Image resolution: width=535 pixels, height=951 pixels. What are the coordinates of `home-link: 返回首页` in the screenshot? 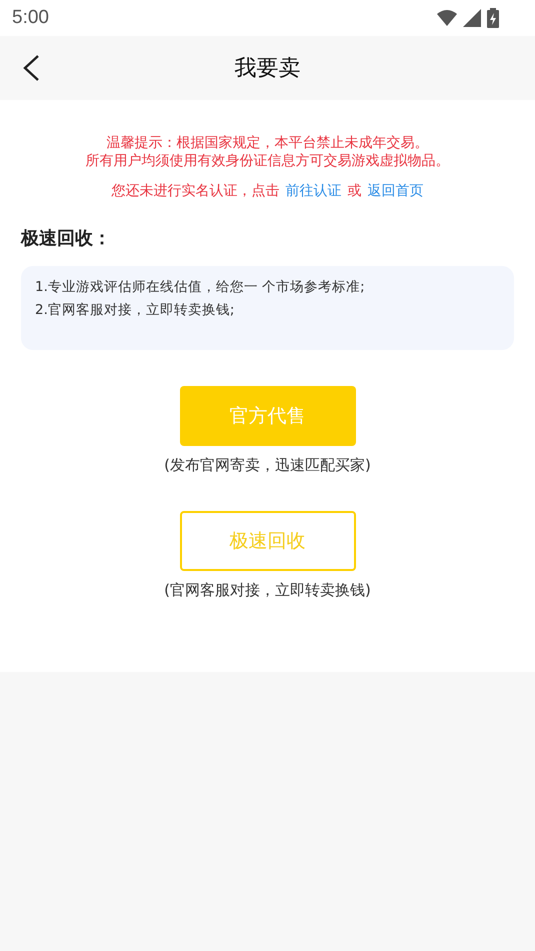 It's located at (396, 191).